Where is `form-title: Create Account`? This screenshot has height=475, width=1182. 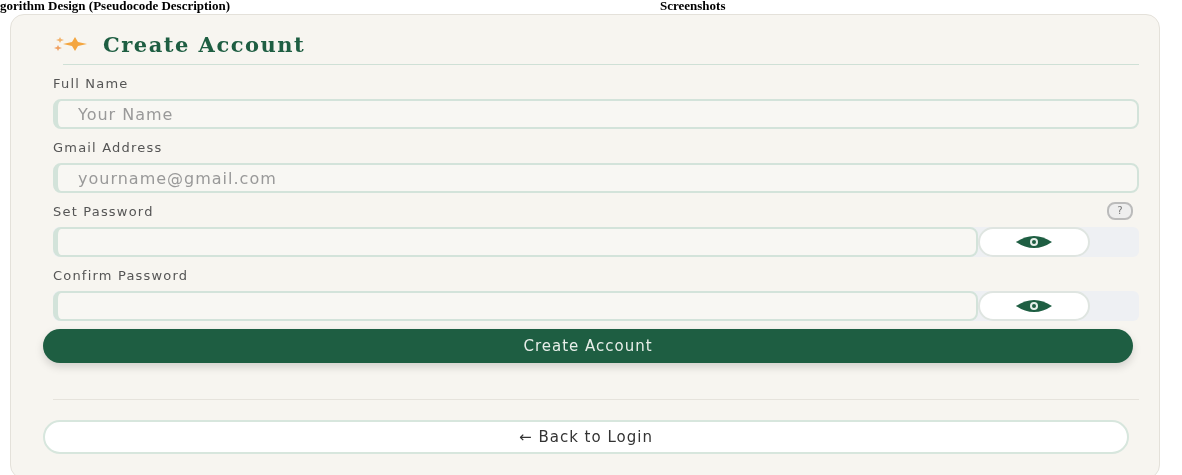 form-title: Create Account is located at coordinates (204, 44).